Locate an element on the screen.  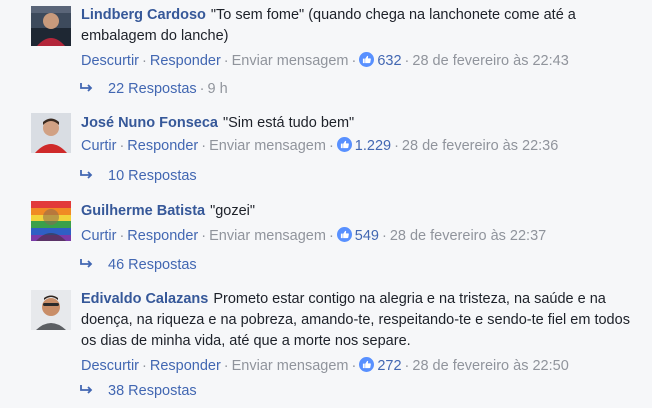
view-replies-link: 46 Respostas is located at coordinates (138, 265).